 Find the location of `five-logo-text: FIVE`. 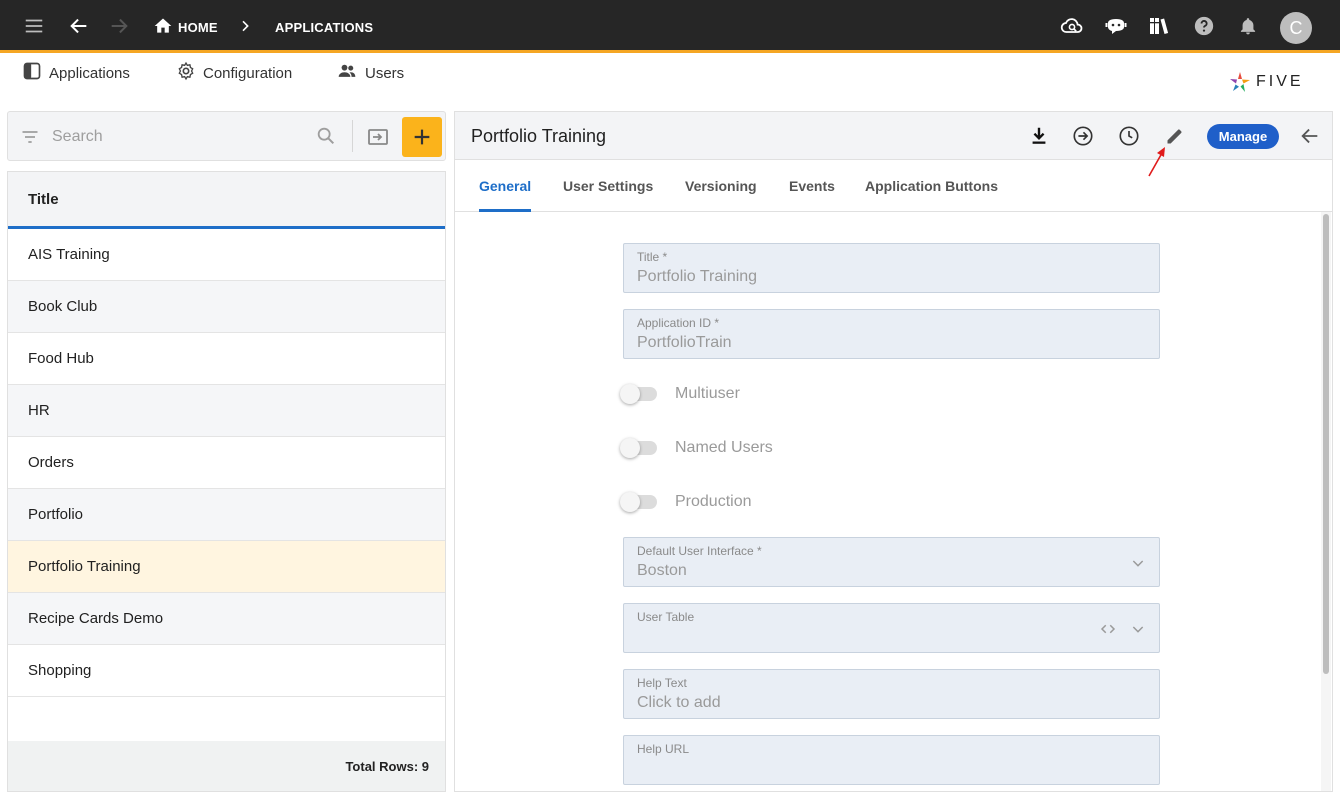

five-logo-text: FIVE is located at coordinates (1280, 81).